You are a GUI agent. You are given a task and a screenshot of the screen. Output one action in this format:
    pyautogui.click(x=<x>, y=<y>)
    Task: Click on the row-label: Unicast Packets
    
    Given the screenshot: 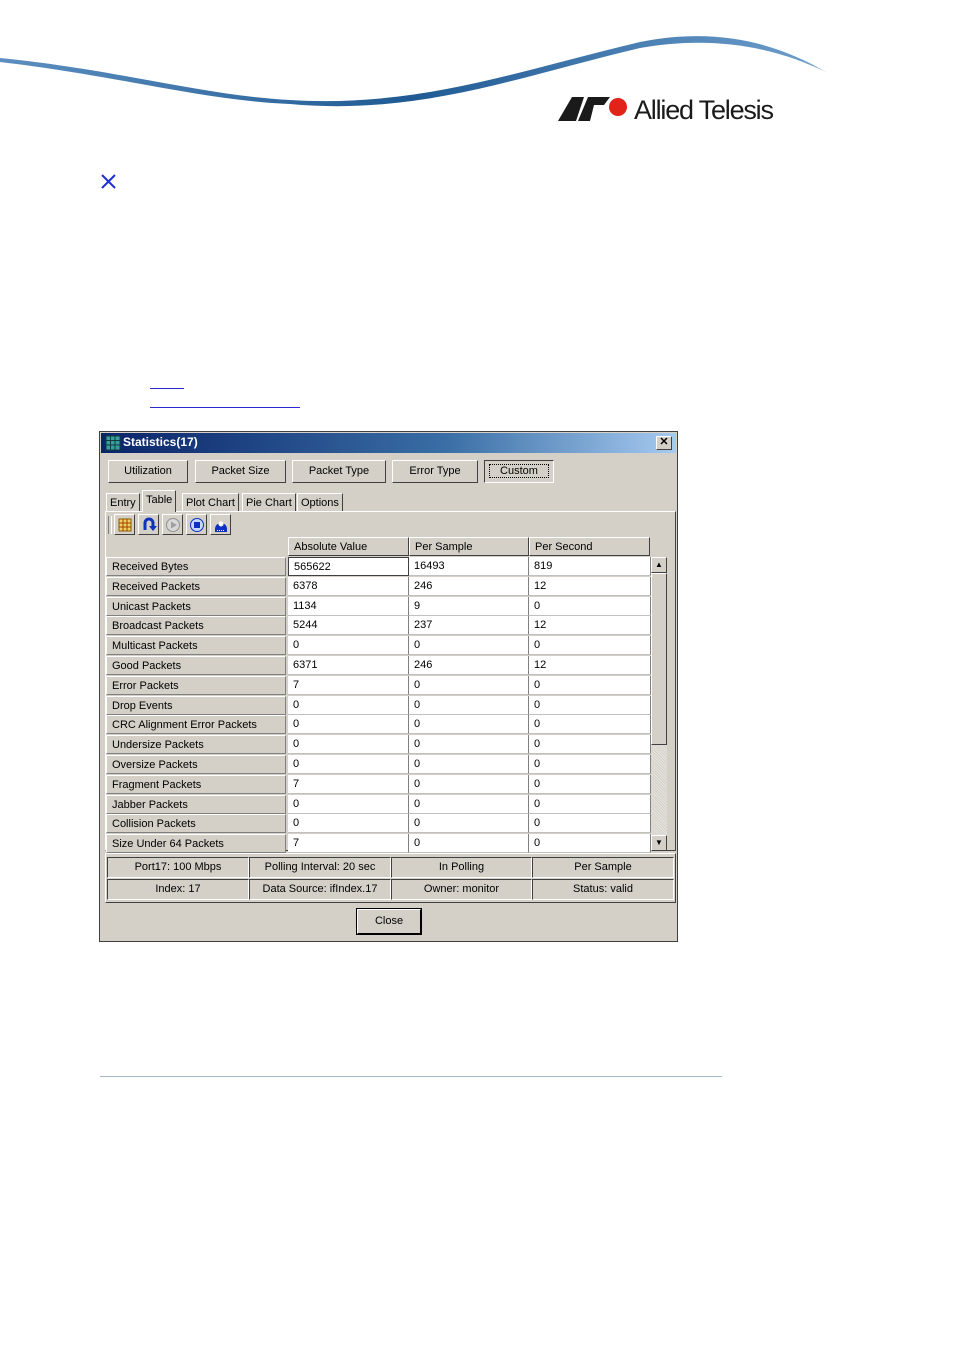 What is the action you would take?
    pyautogui.click(x=196, y=606)
    